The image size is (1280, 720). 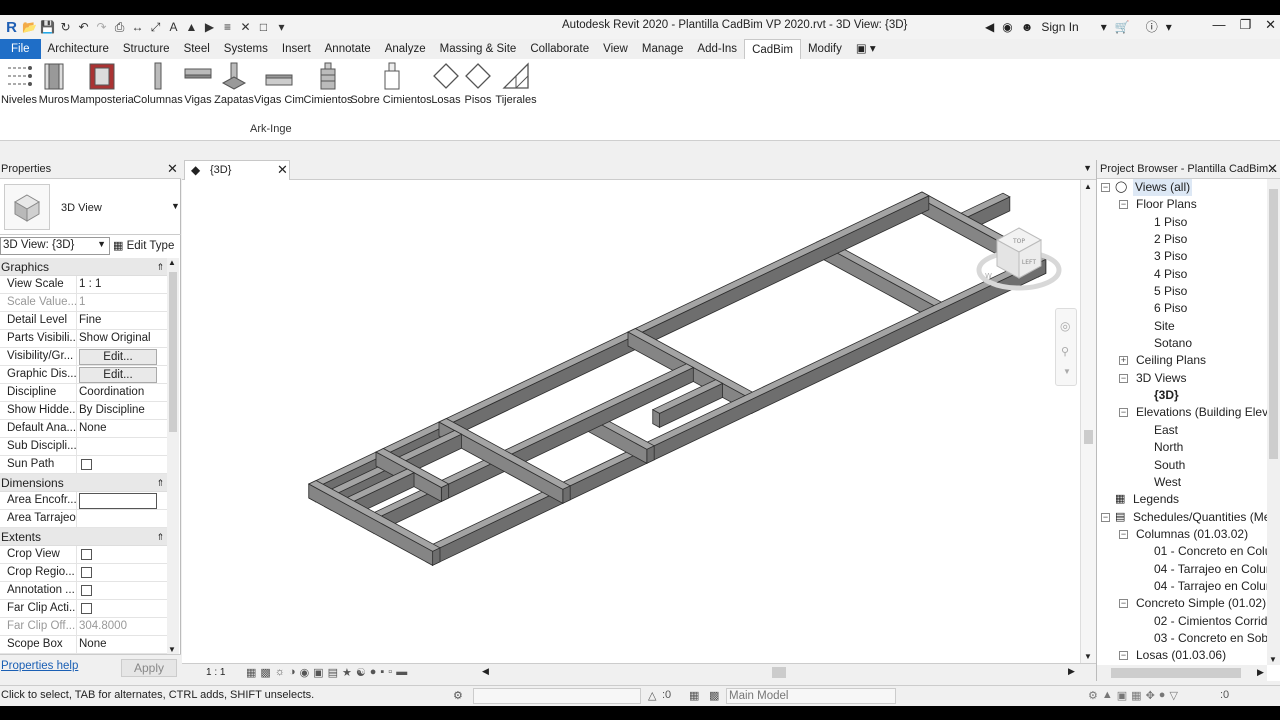 What do you see at coordinates (90, 284) in the screenshot?
I see `property-value: 1` at bounding box center [90, 284].